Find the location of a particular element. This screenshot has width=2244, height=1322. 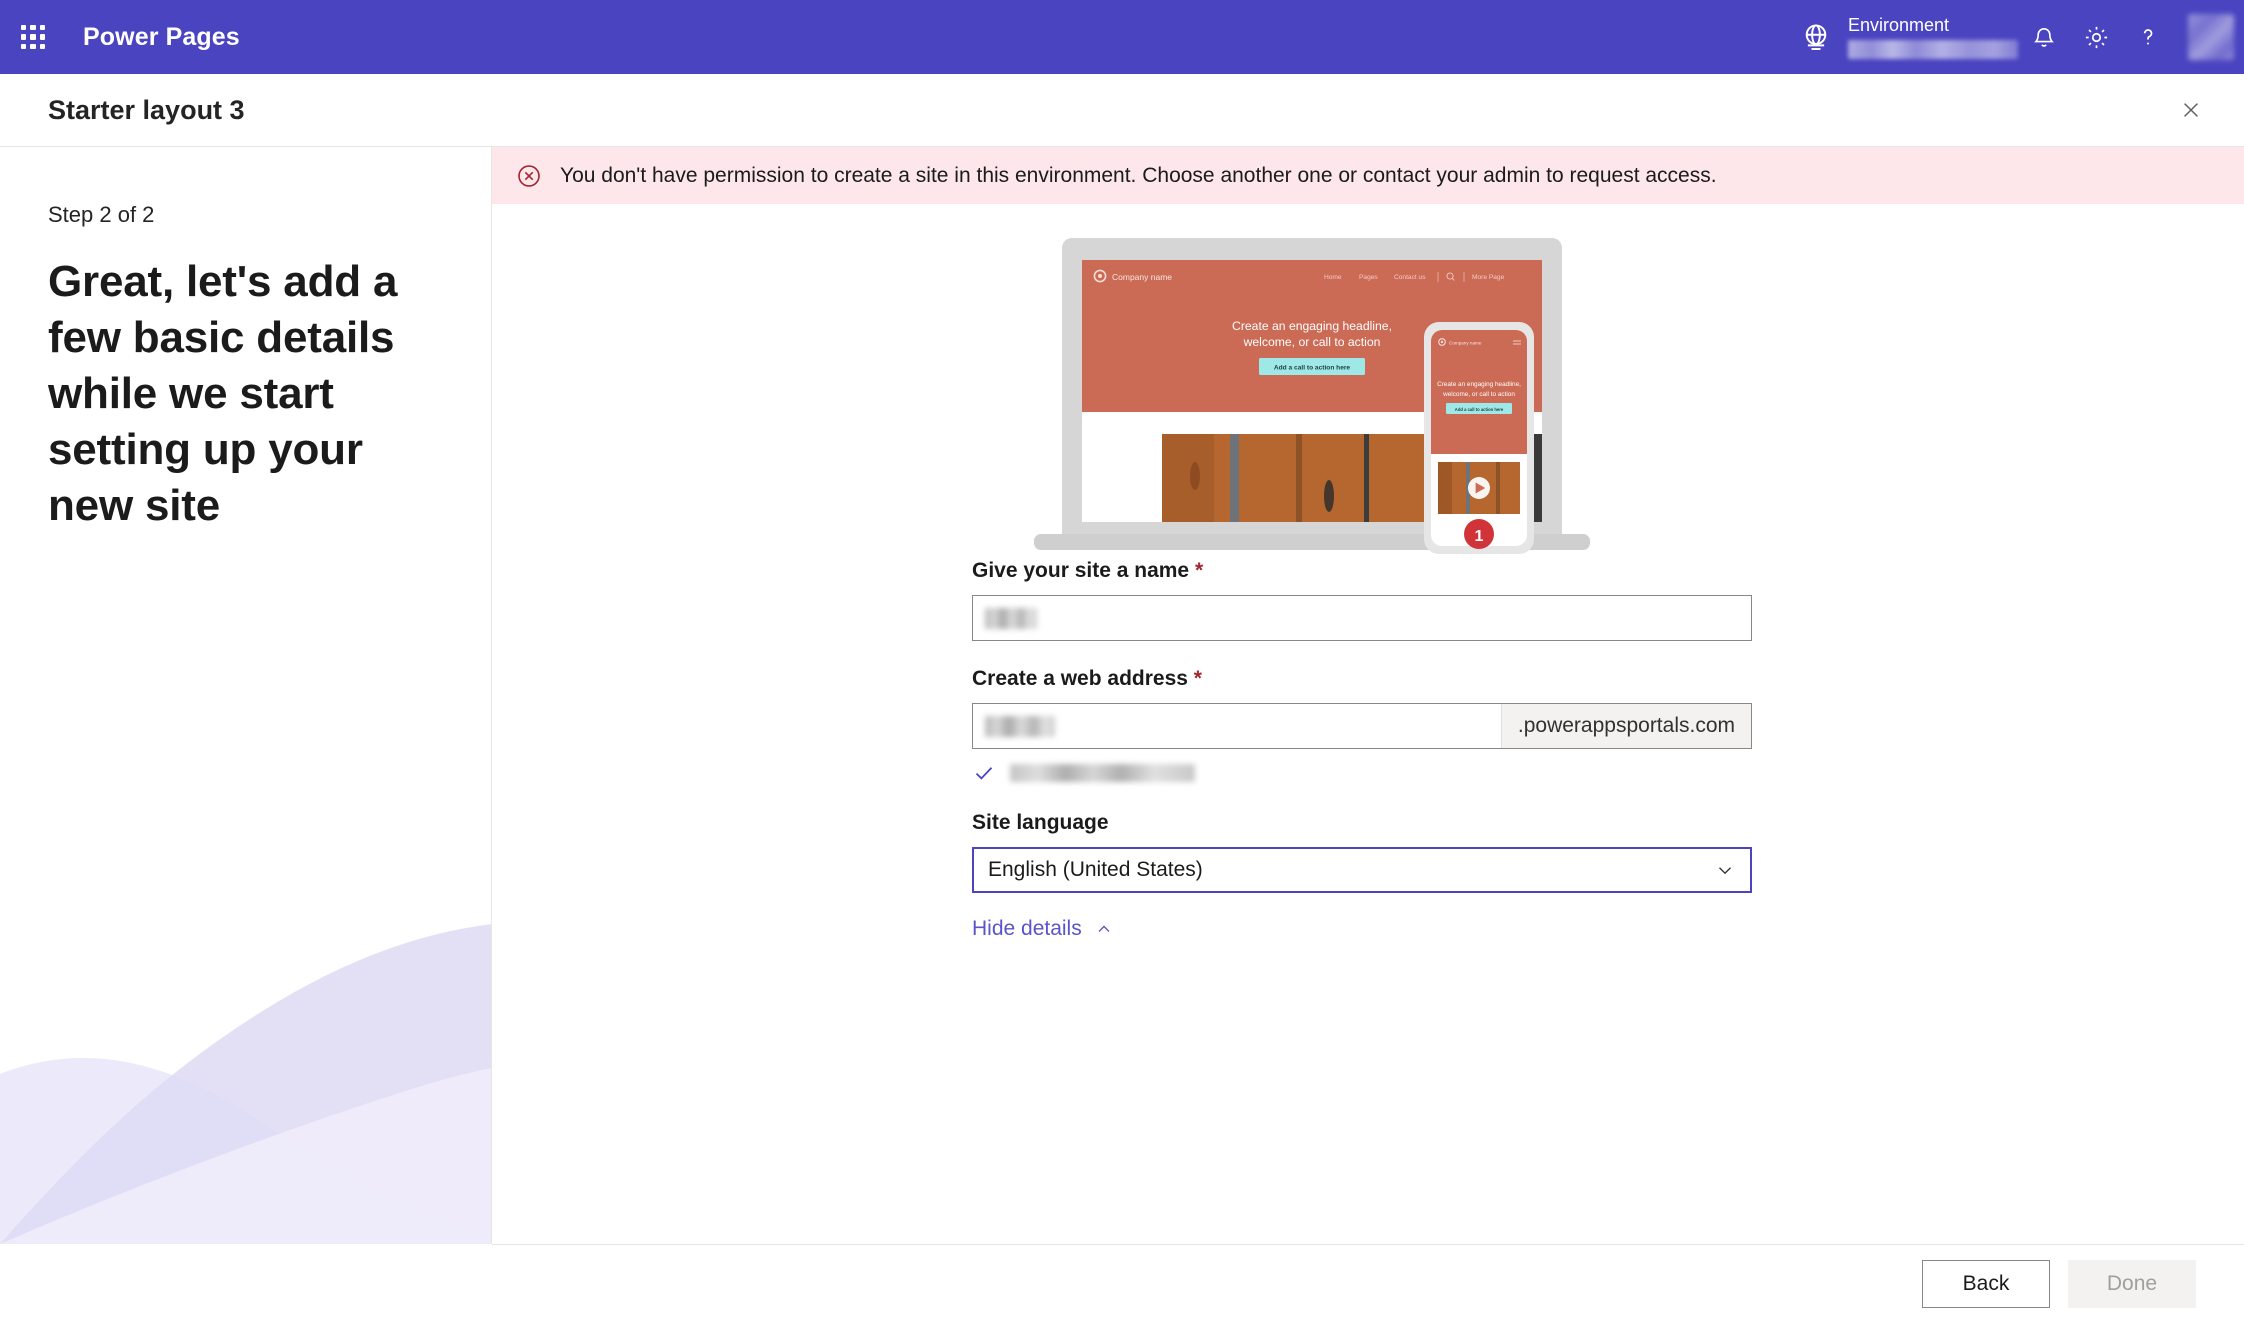

validation-text-redacted is located at coordinates (1102, 773).